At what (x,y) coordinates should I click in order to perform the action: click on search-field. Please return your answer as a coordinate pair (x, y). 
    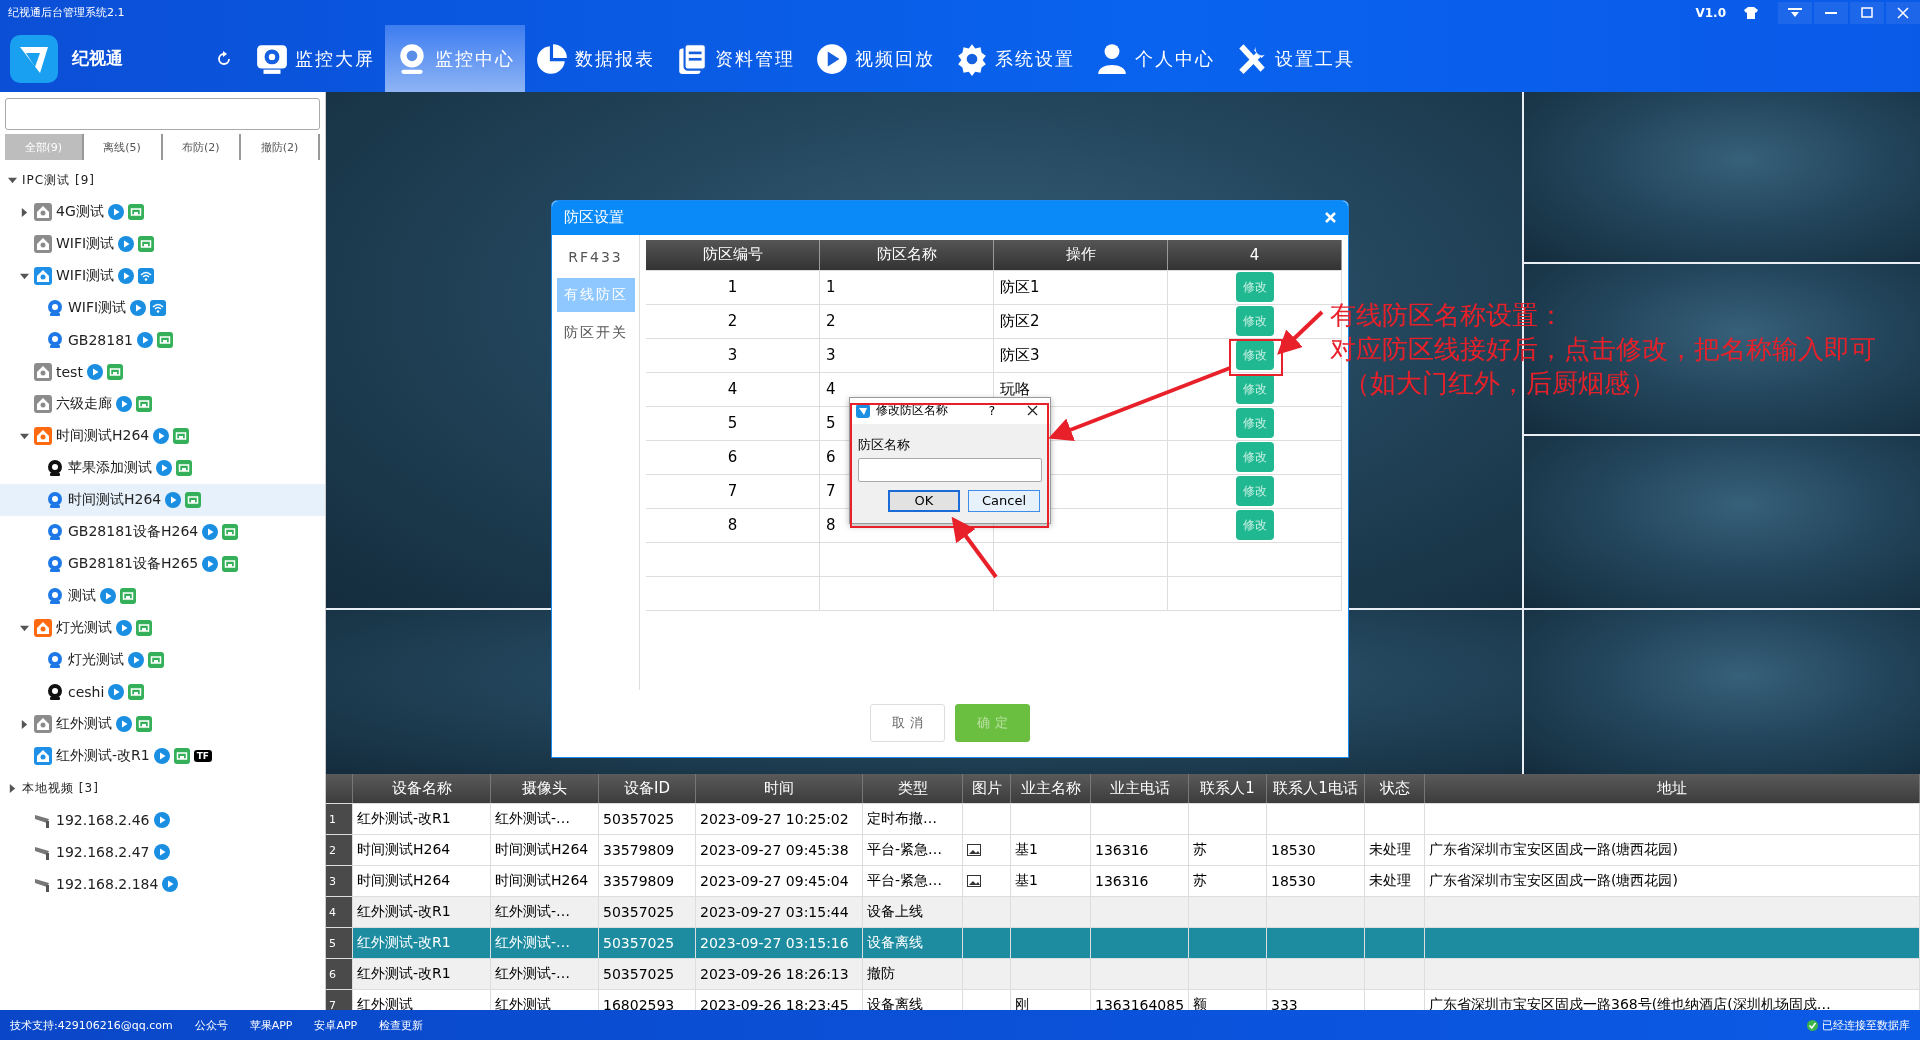
    Looking at the image, I should click on (162, 114).